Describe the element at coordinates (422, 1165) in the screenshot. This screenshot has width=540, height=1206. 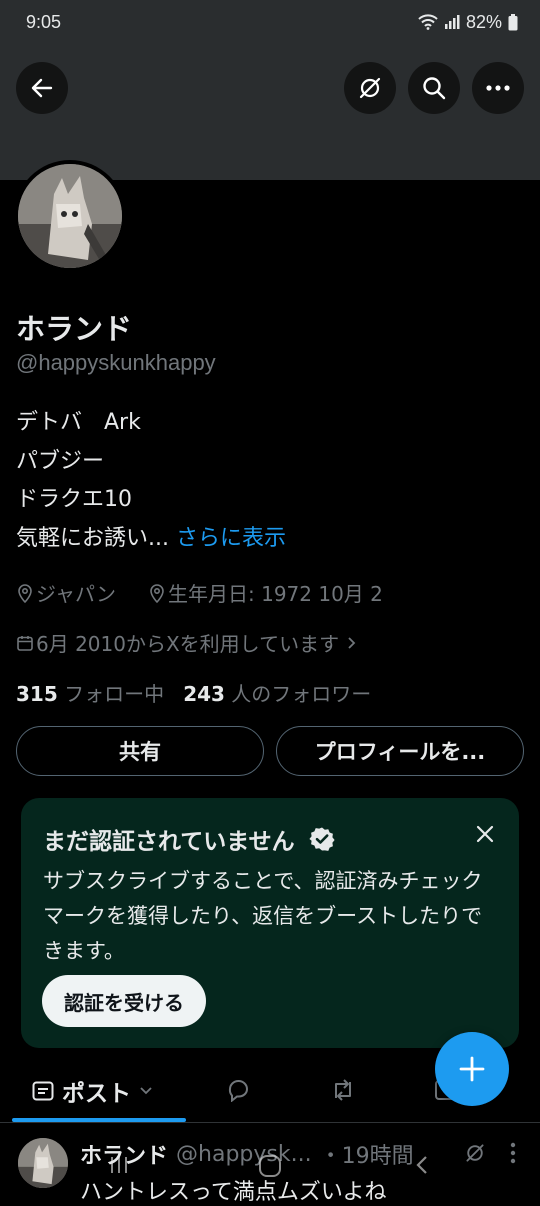
I see `back-nav-icon` at that location.